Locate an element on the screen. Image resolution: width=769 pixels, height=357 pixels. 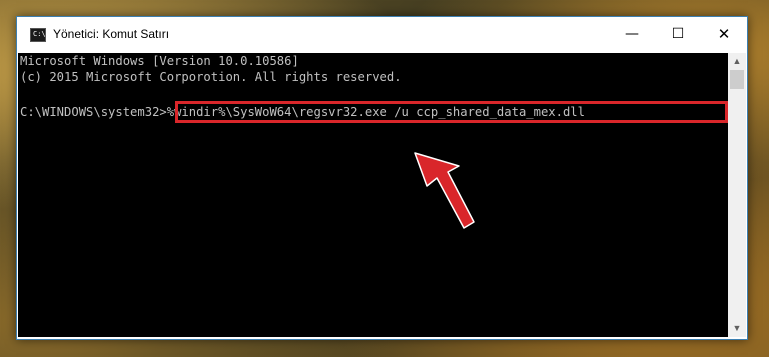
close-button: ✕ is located at coordinates (724, 34).